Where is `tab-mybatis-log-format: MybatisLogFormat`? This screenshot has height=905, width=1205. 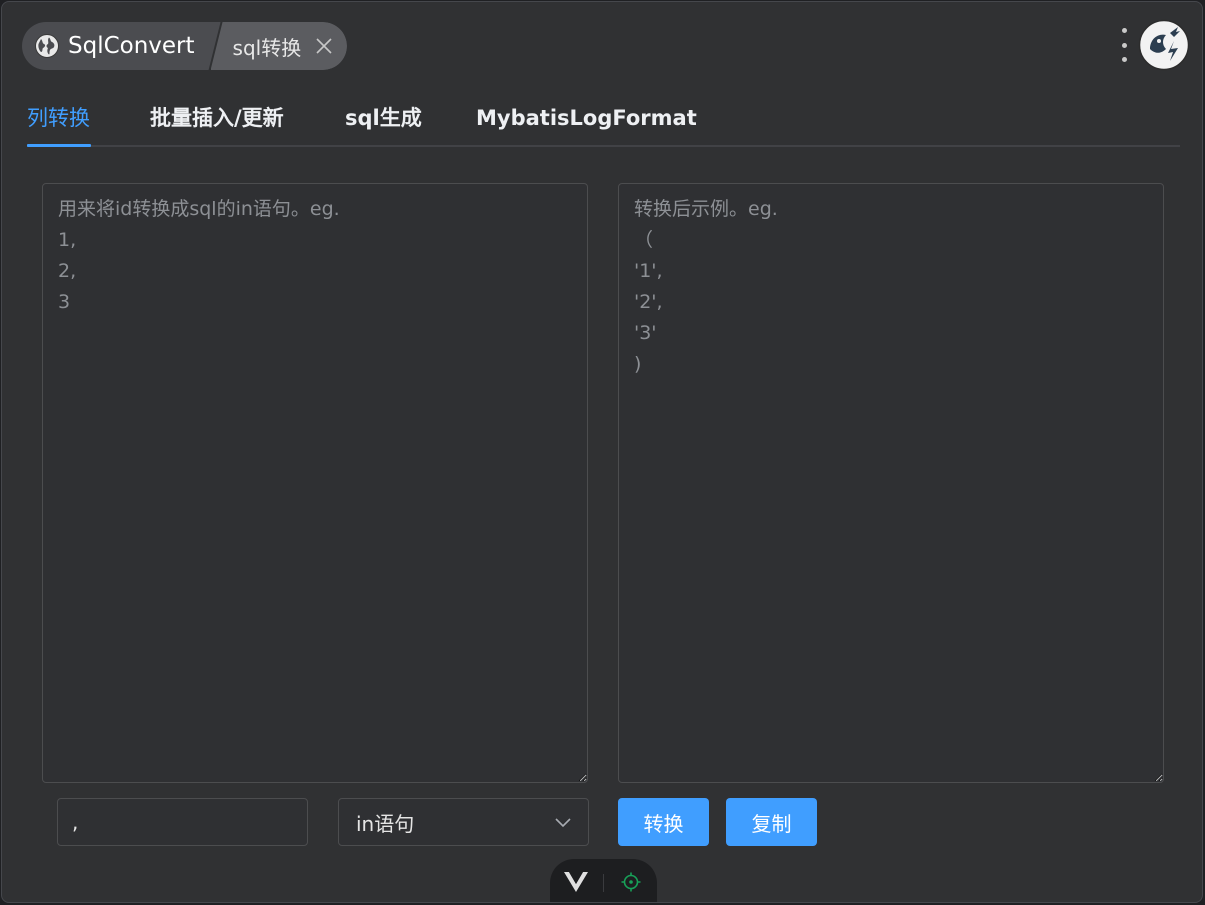
tab-mybatis-log-format: MybatisLogFormat is located at coordinates (586, 118).